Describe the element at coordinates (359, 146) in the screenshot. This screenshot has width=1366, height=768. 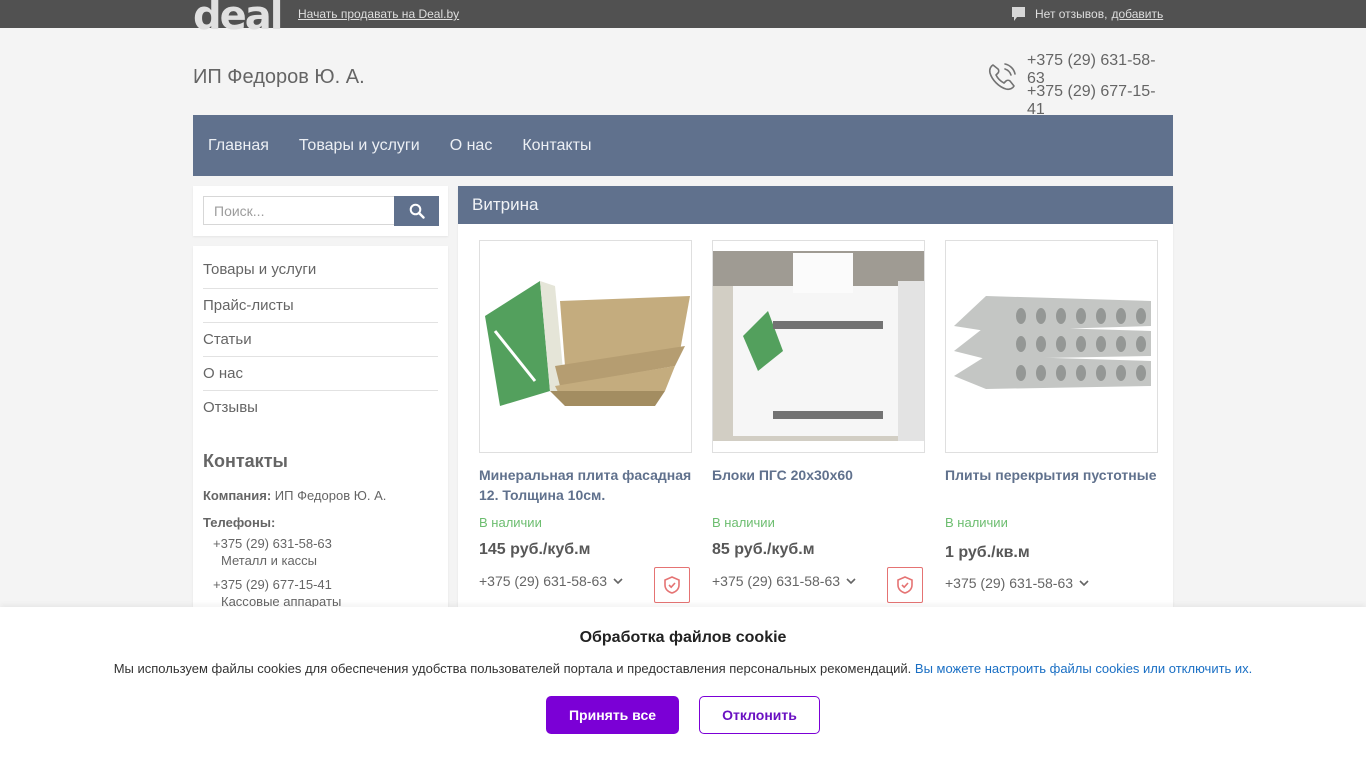
I see `nav-item-products: Товары и услуги` at that location.